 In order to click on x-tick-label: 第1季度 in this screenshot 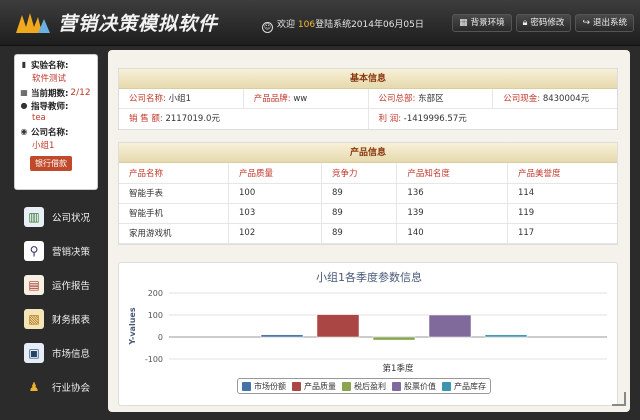, I will do `click(398, 368)`.